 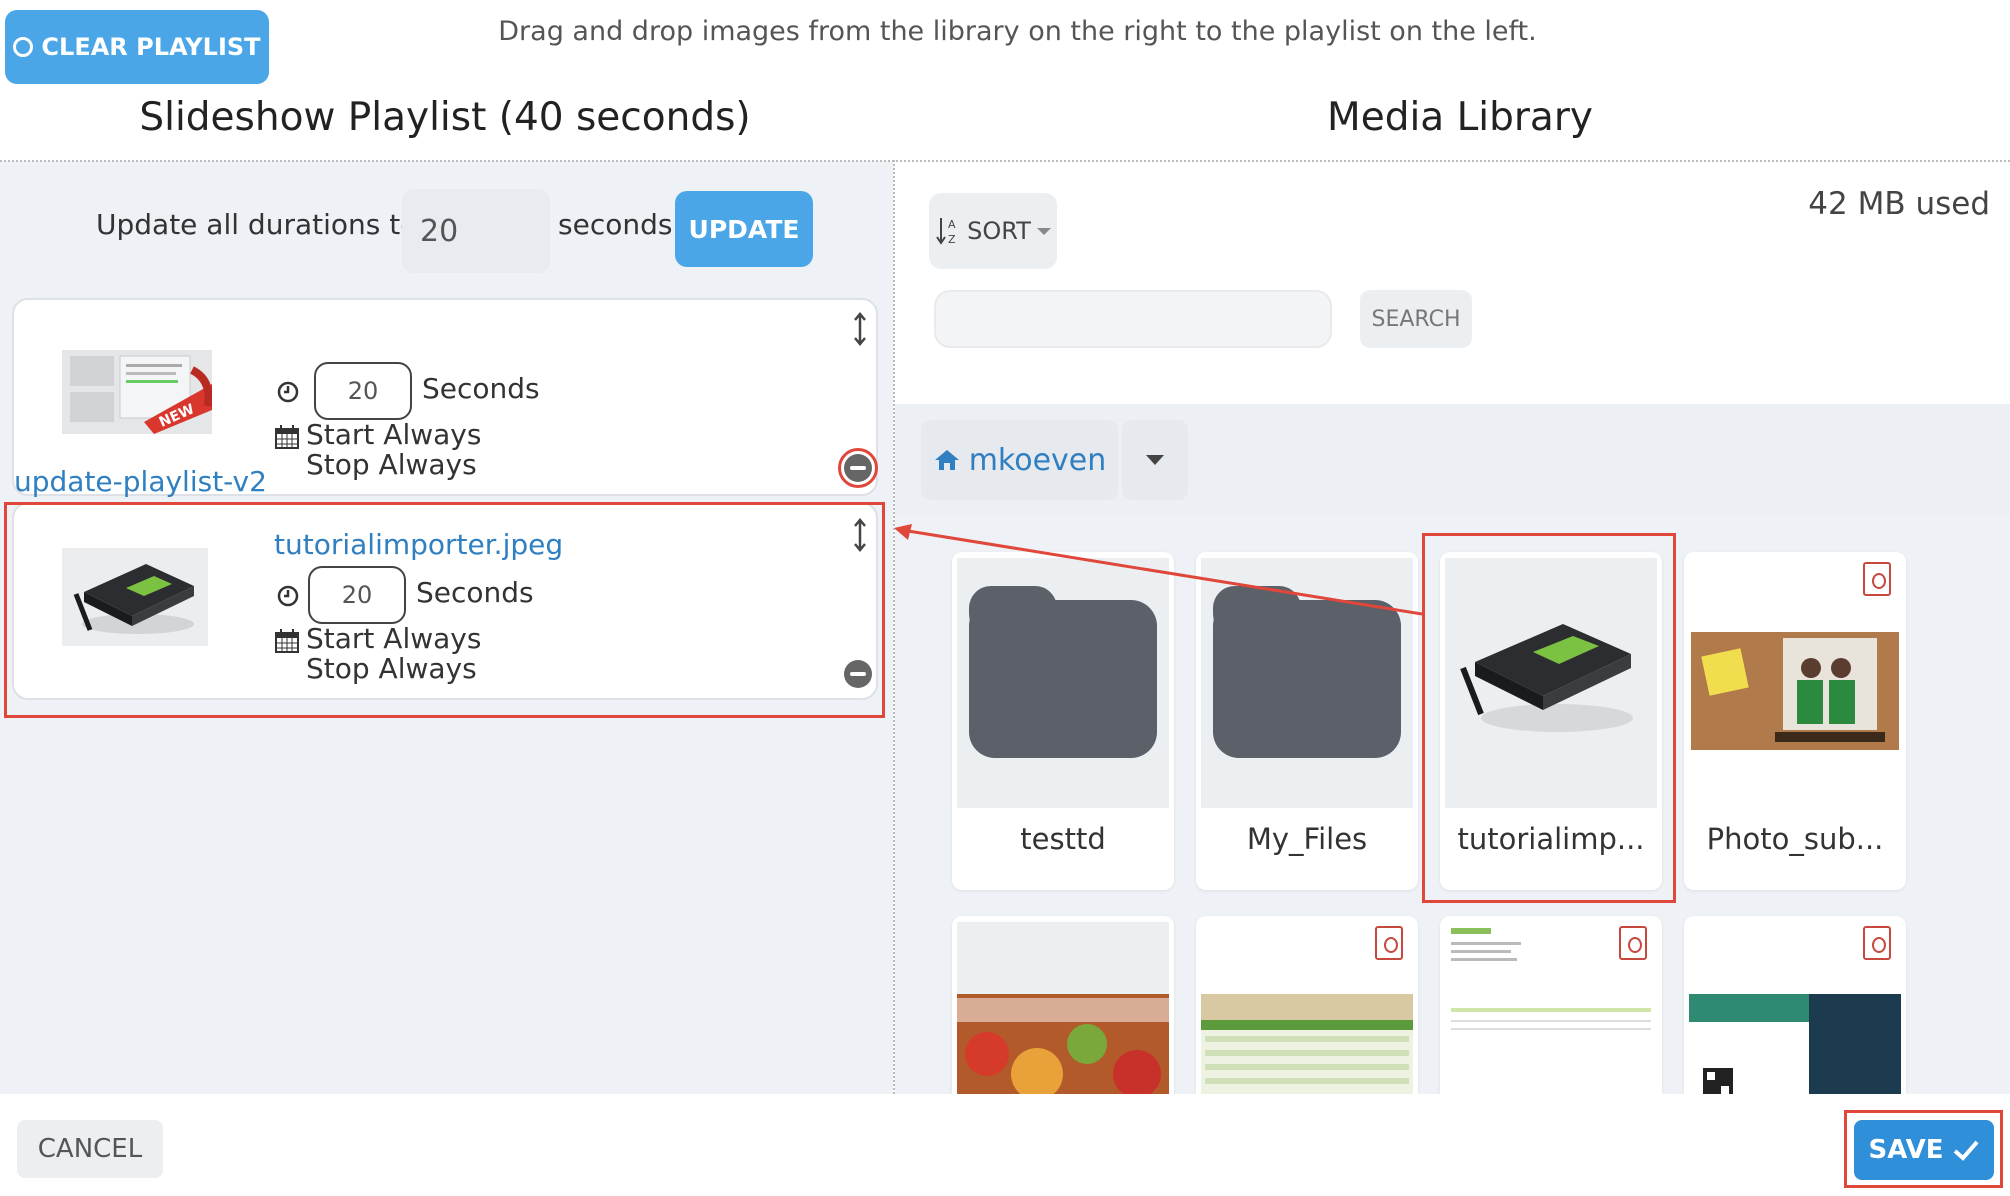 What do you see at coordinates (858, 468) in the screenshot?
I see `highlight-circle` at bounding box center [858, 468].